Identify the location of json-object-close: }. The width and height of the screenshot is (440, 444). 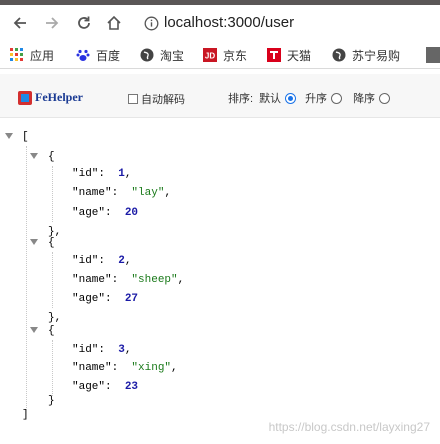
(51, 401).